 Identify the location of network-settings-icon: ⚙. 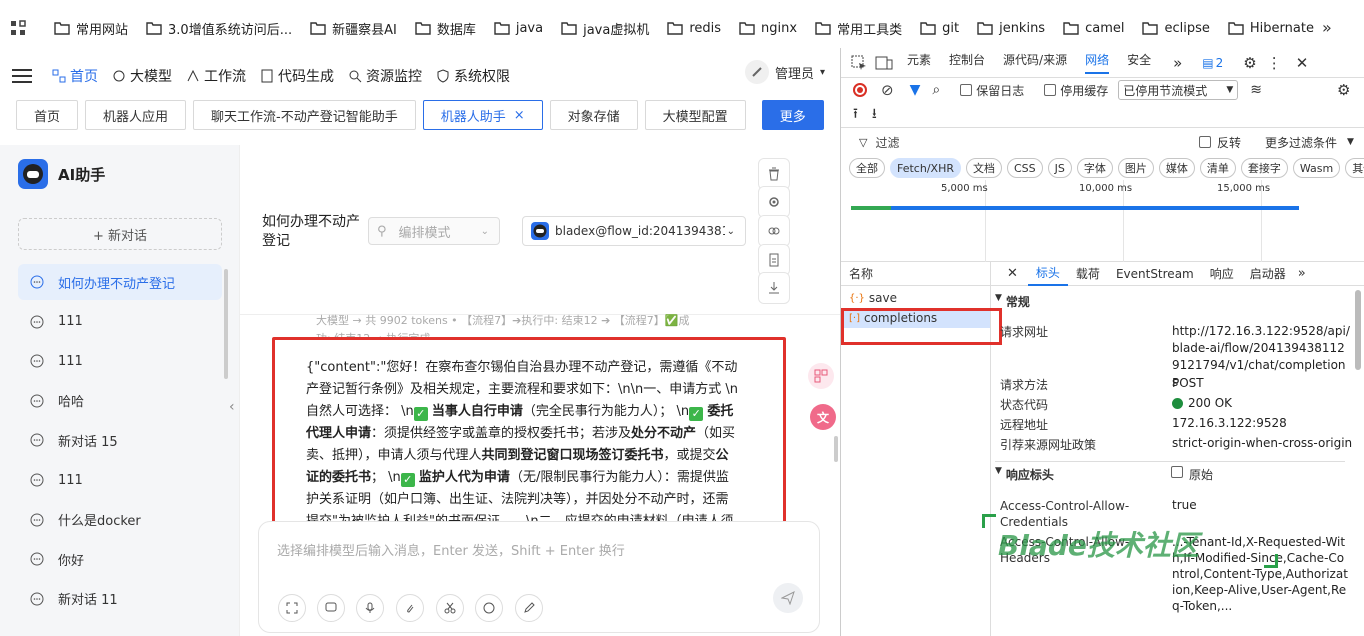
(1343, 90).